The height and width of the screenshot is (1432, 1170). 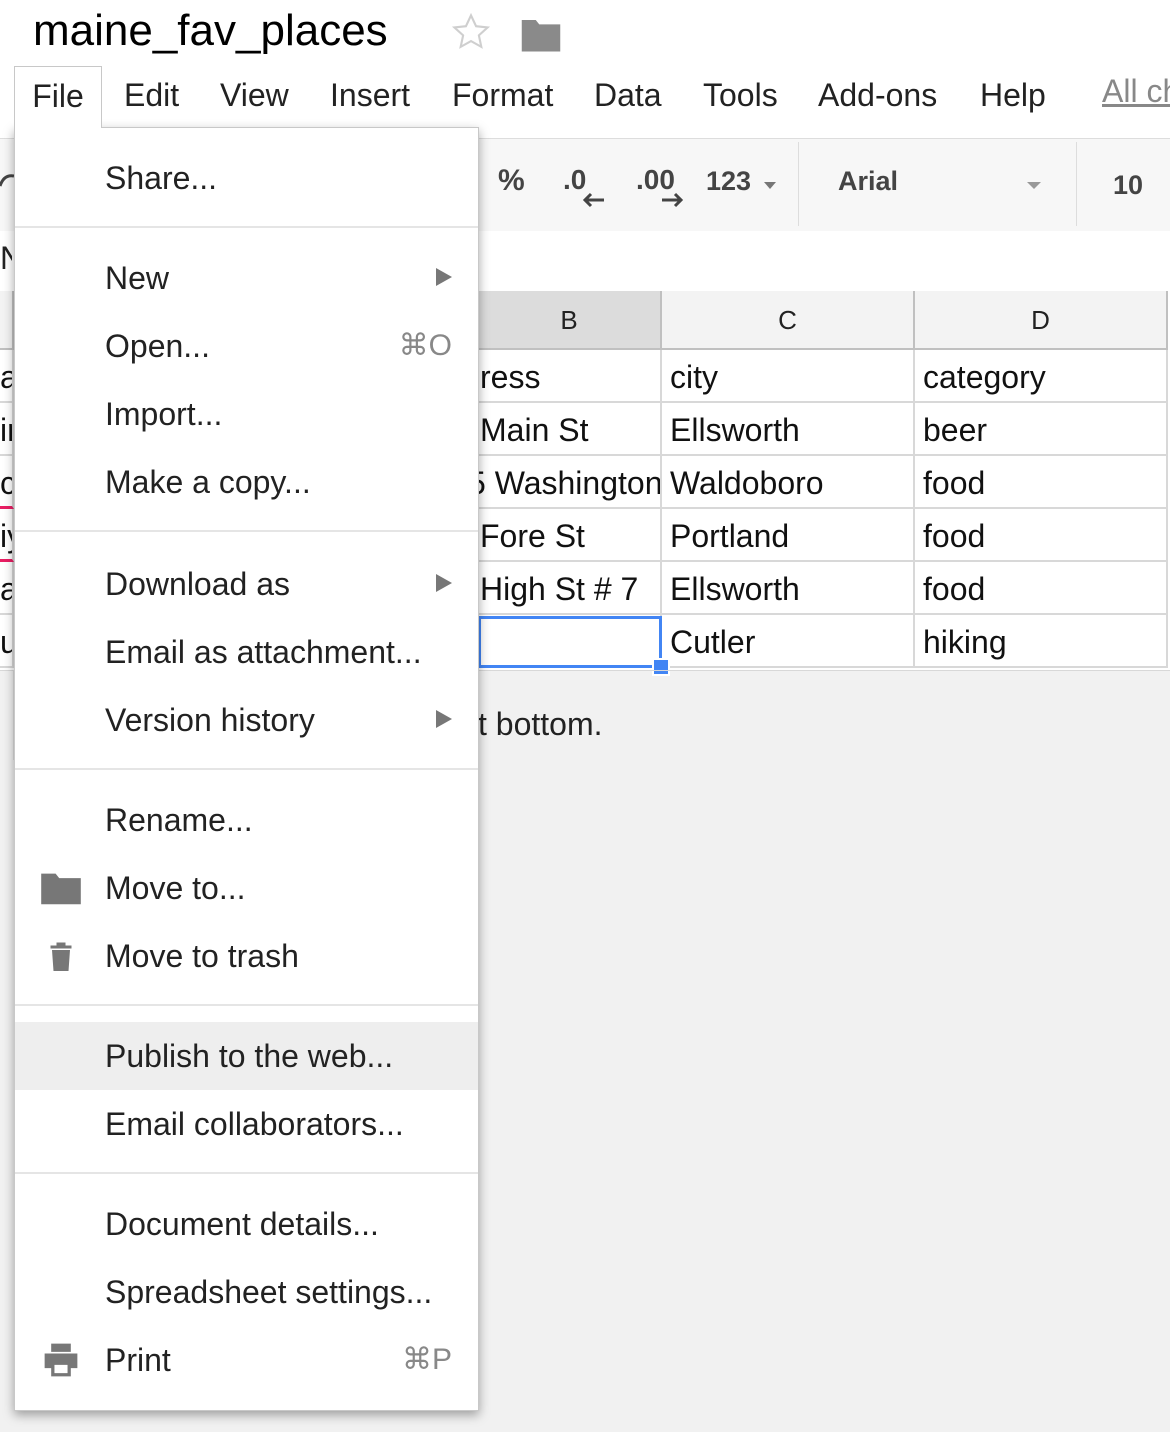 What do you see at coordinates (788, 641) in the screenshot?
I see `cell: Cutler` at bounding box center [788, 641].